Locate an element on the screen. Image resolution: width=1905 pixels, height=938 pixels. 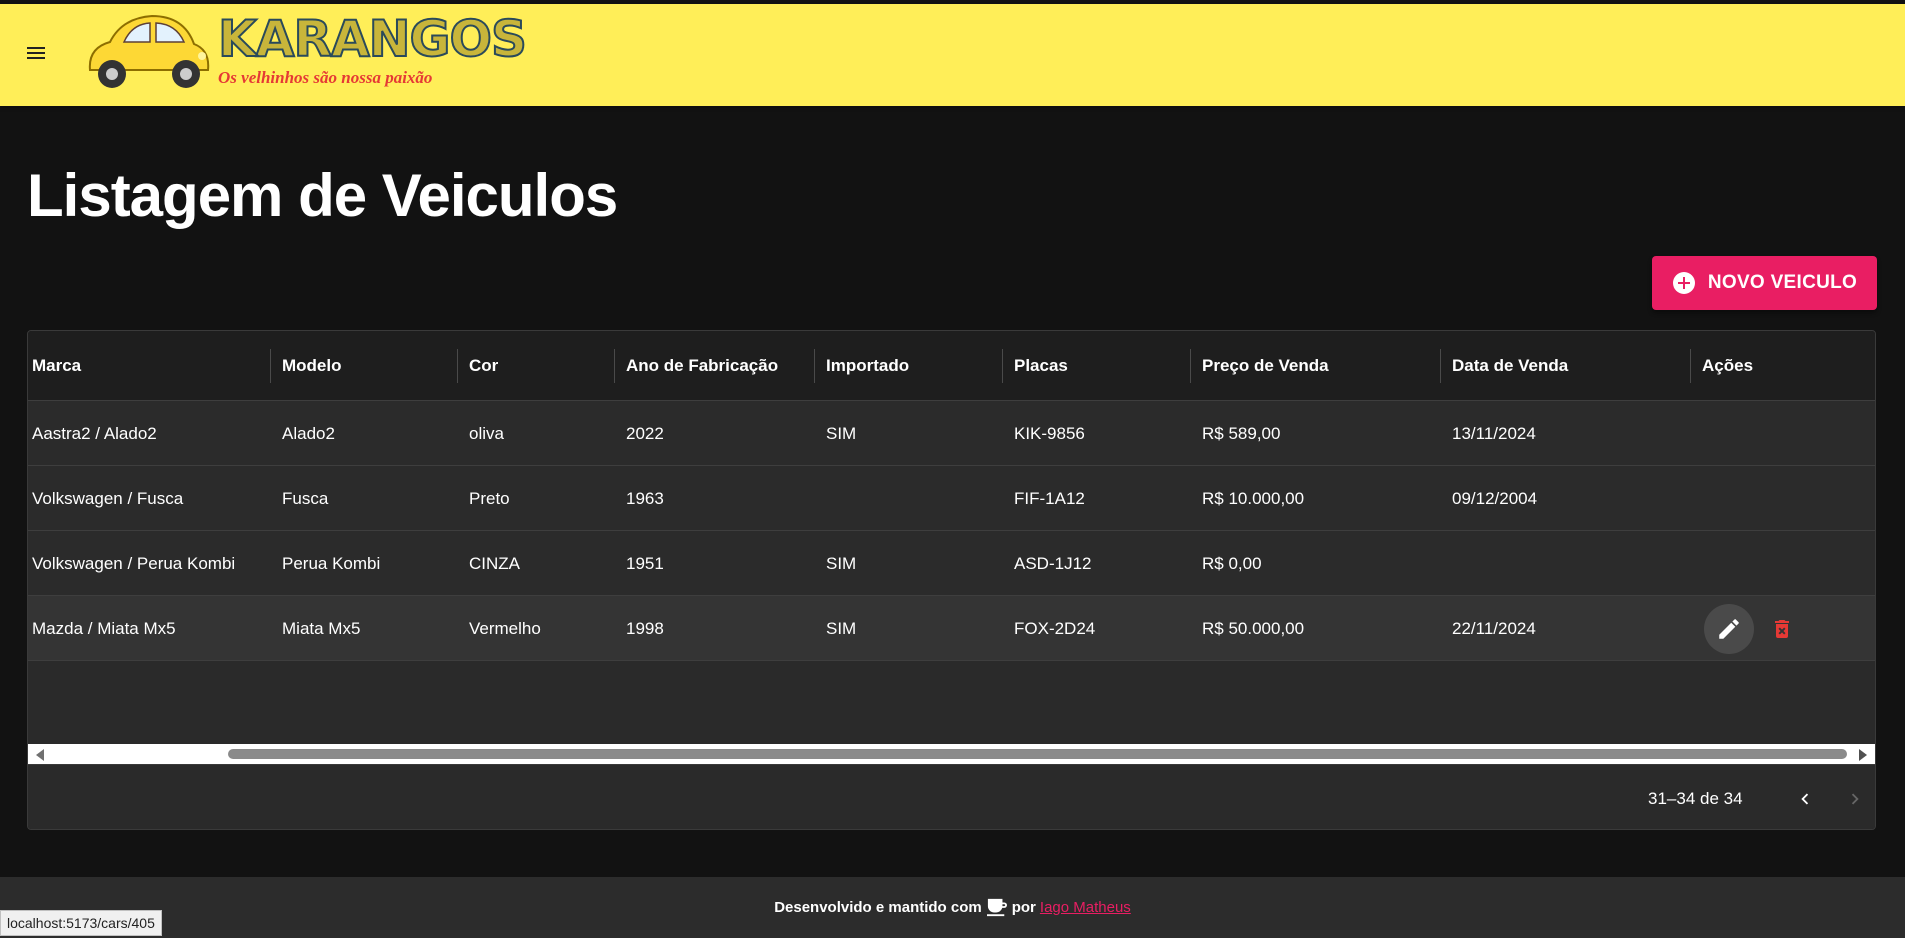
footer-text: Desenvolvido e mantido com is located at coordinates (878, 907).